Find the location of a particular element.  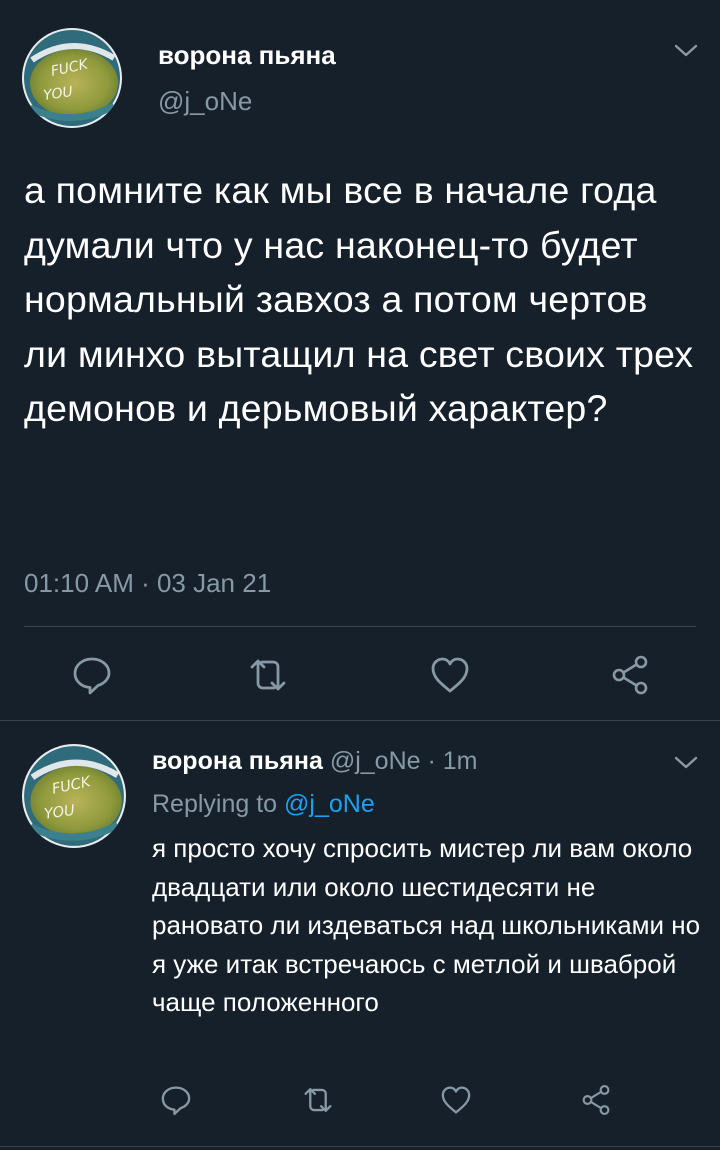

divider is located at coordinates (360, 626).